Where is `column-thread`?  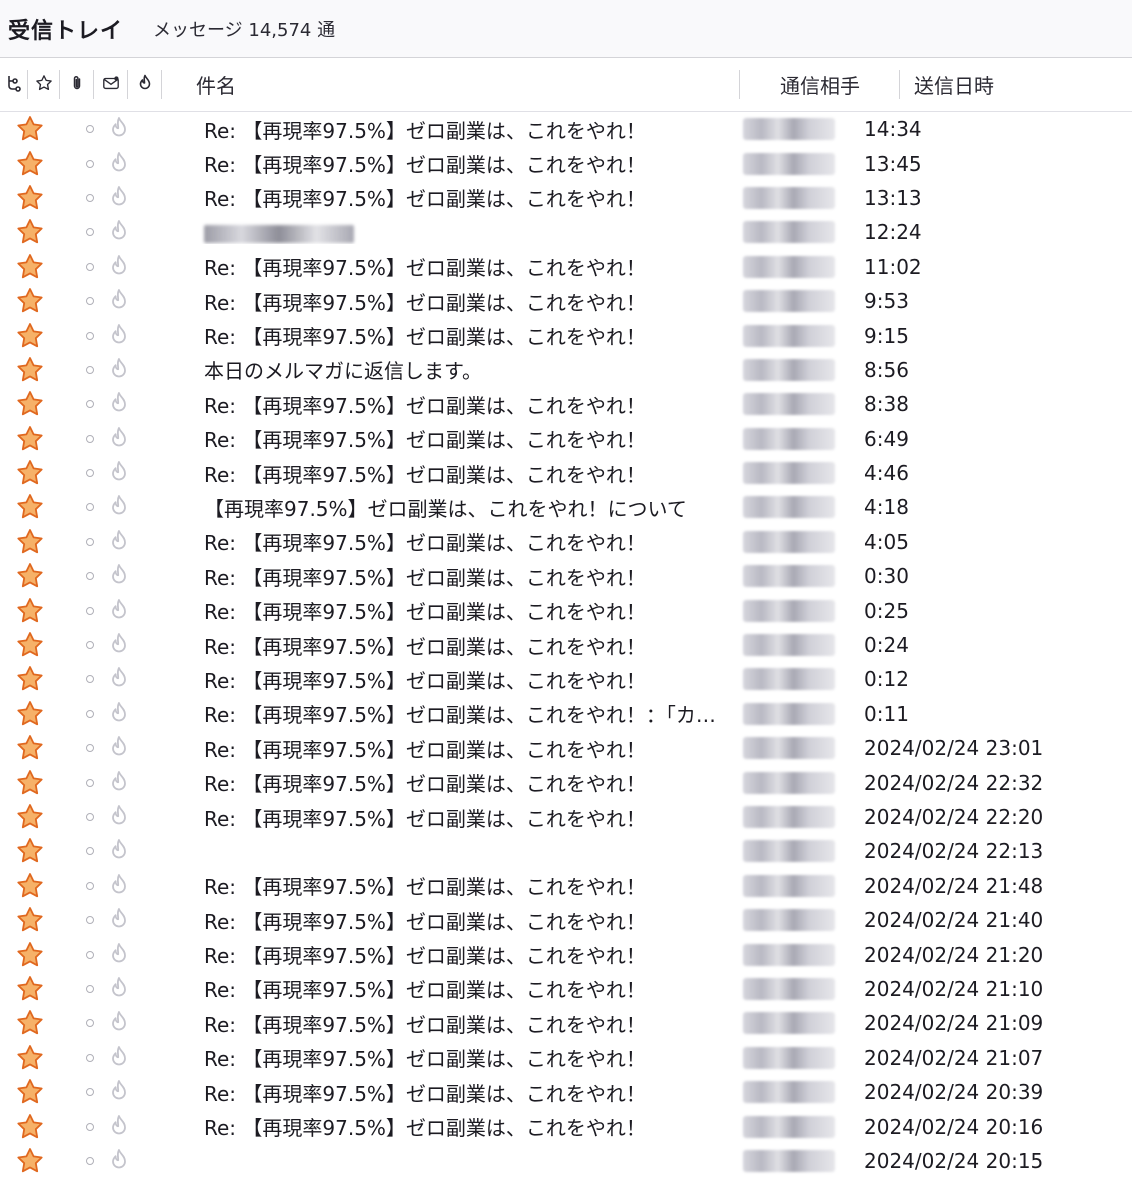 column-thread is located at coordinates (14, 84).